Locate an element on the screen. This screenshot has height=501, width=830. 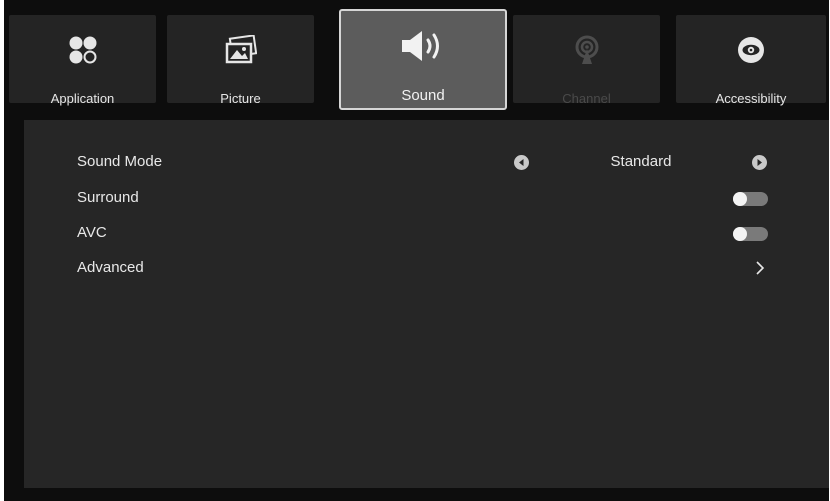
advanced-label: Advanced is located at coordinates (110, 267).